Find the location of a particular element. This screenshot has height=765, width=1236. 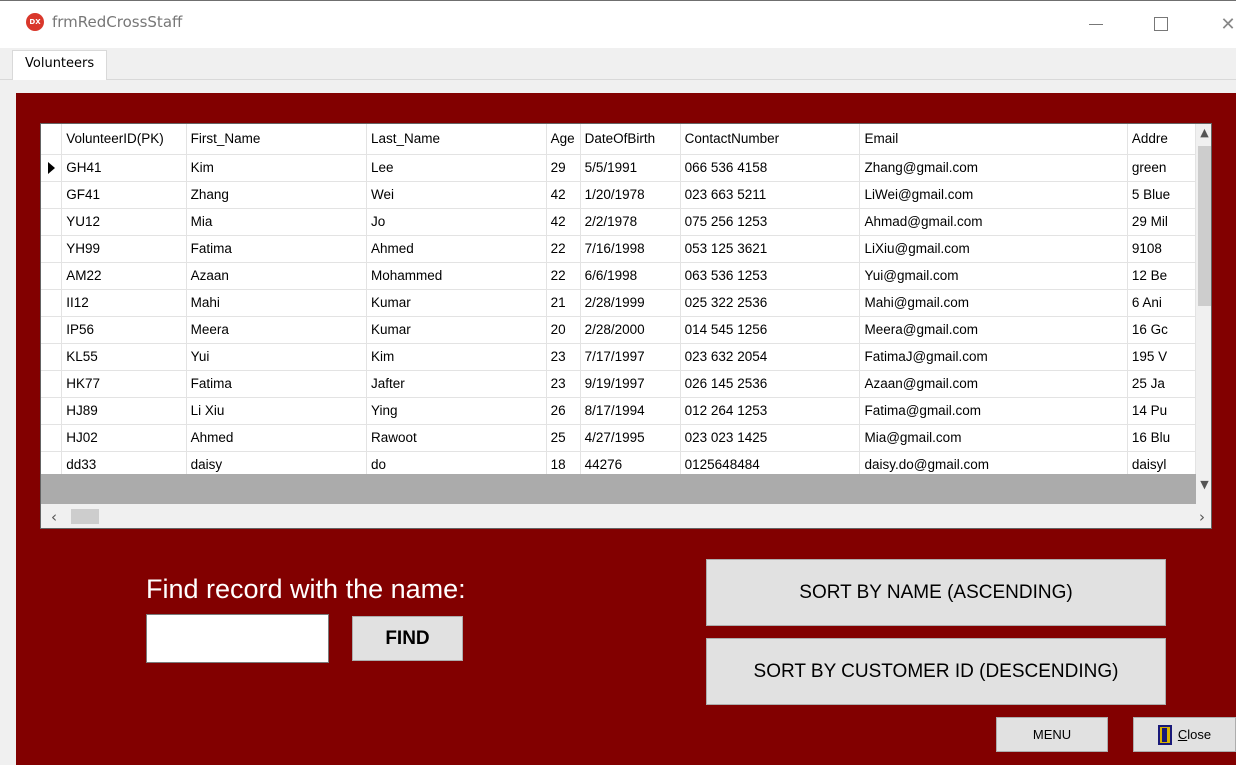

grid-cell: Kim is located at coordinates (456, 357).